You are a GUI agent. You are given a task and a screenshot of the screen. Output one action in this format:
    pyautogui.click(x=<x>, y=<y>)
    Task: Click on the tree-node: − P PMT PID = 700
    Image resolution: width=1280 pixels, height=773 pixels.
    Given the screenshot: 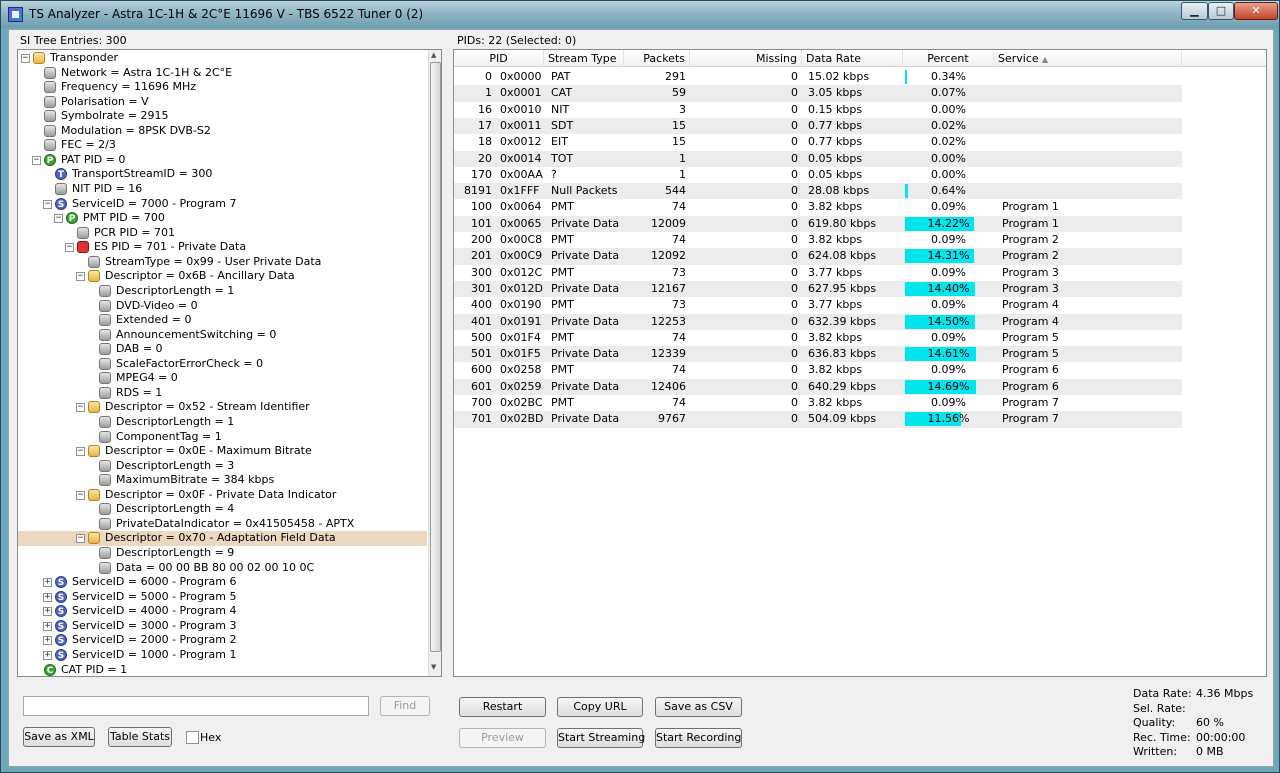 What is the action you would take?
    pyautogui.click(x=222, y=218)
    